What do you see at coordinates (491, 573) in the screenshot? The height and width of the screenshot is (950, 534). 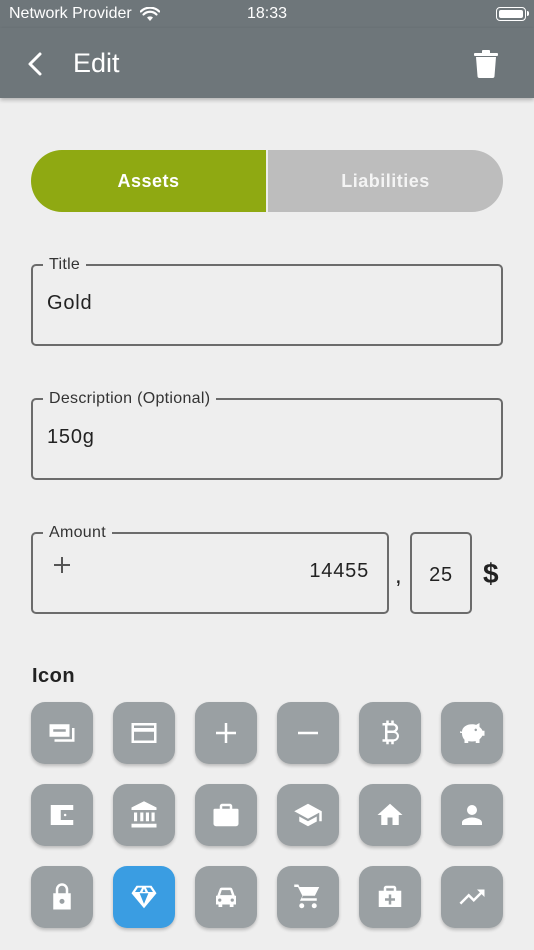 I see `currency-symbol: $` at bounding box center [491, 573].